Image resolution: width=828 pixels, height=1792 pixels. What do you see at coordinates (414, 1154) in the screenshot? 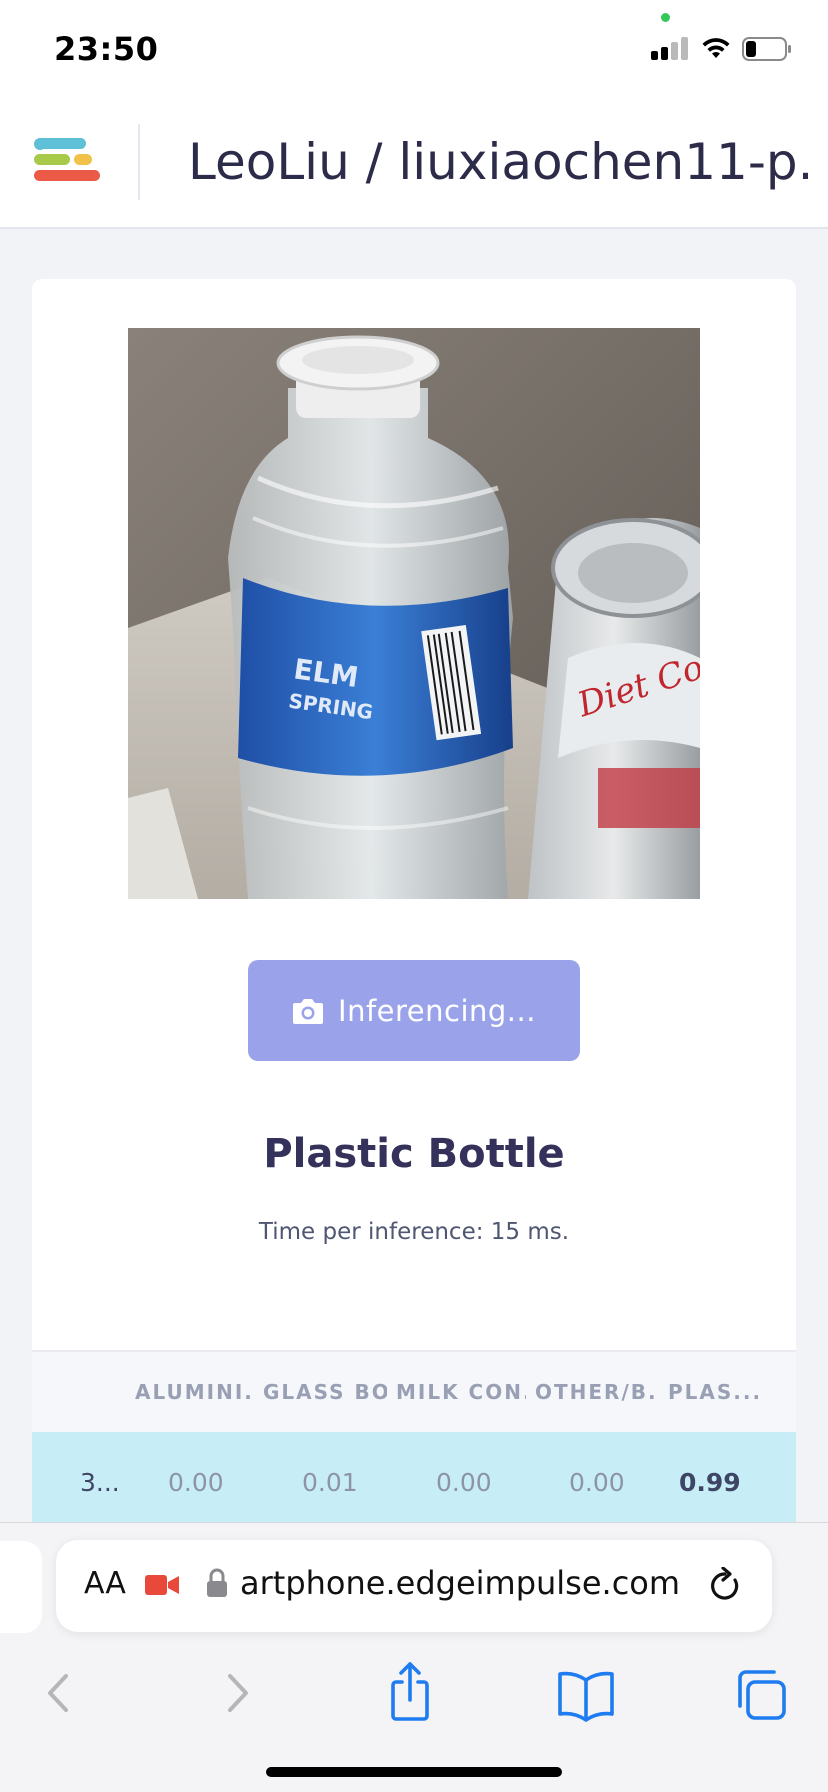
I see `result-label: Plastic Bottle` at bounding box center [414, 1154].